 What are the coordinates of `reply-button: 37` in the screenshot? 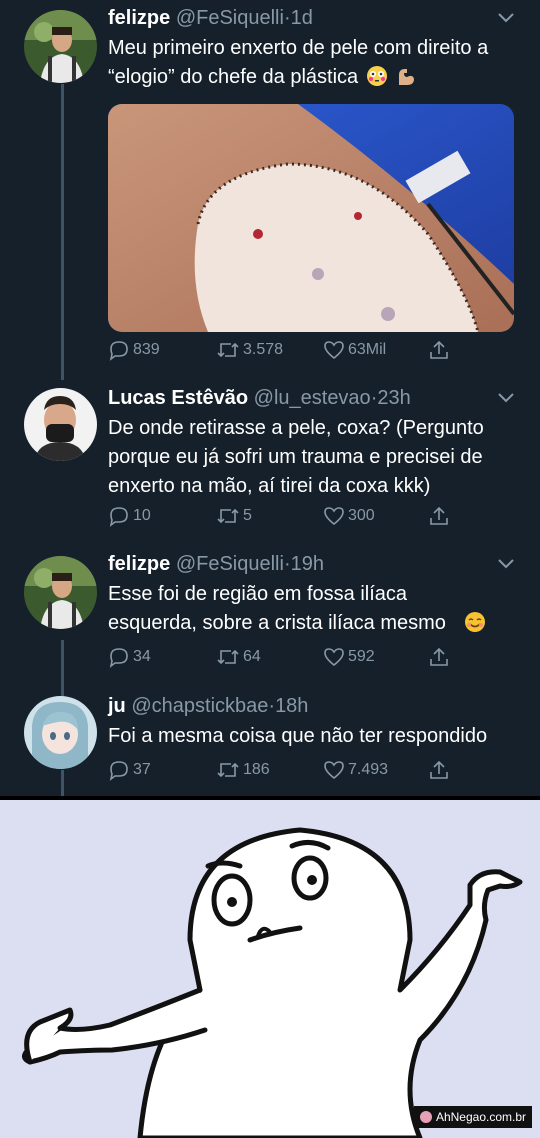 It's located at (129, 770).